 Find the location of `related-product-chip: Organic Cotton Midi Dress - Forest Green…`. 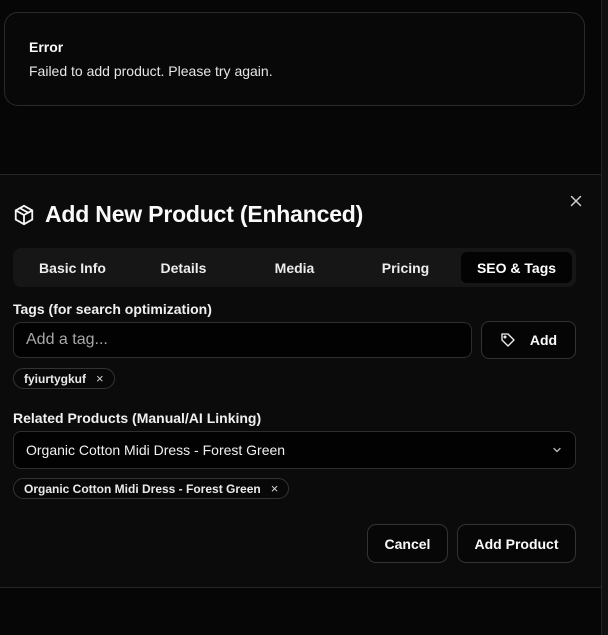

related-product-chip: Organic Cotton Midi Dress - Forest Green… is located at coordinates (151, 488).